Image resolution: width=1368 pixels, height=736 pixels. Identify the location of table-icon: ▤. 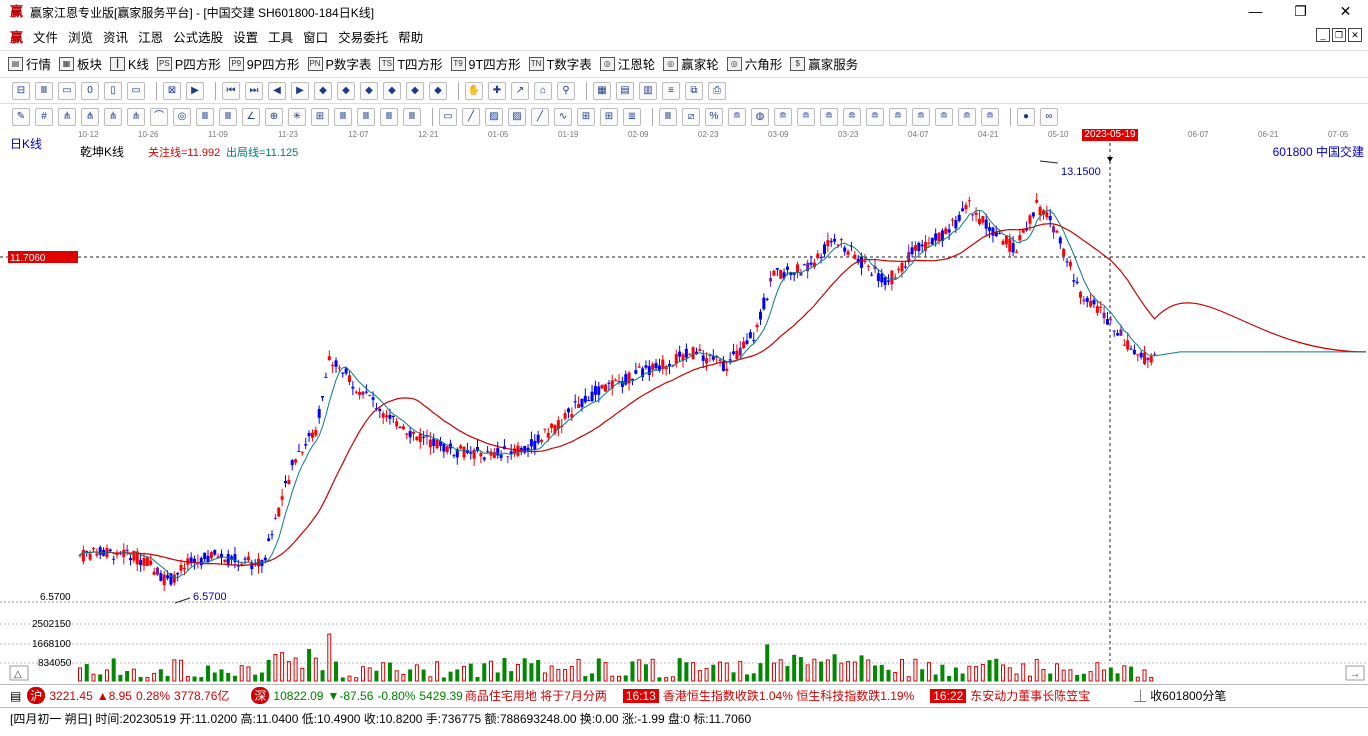
(625, 90).